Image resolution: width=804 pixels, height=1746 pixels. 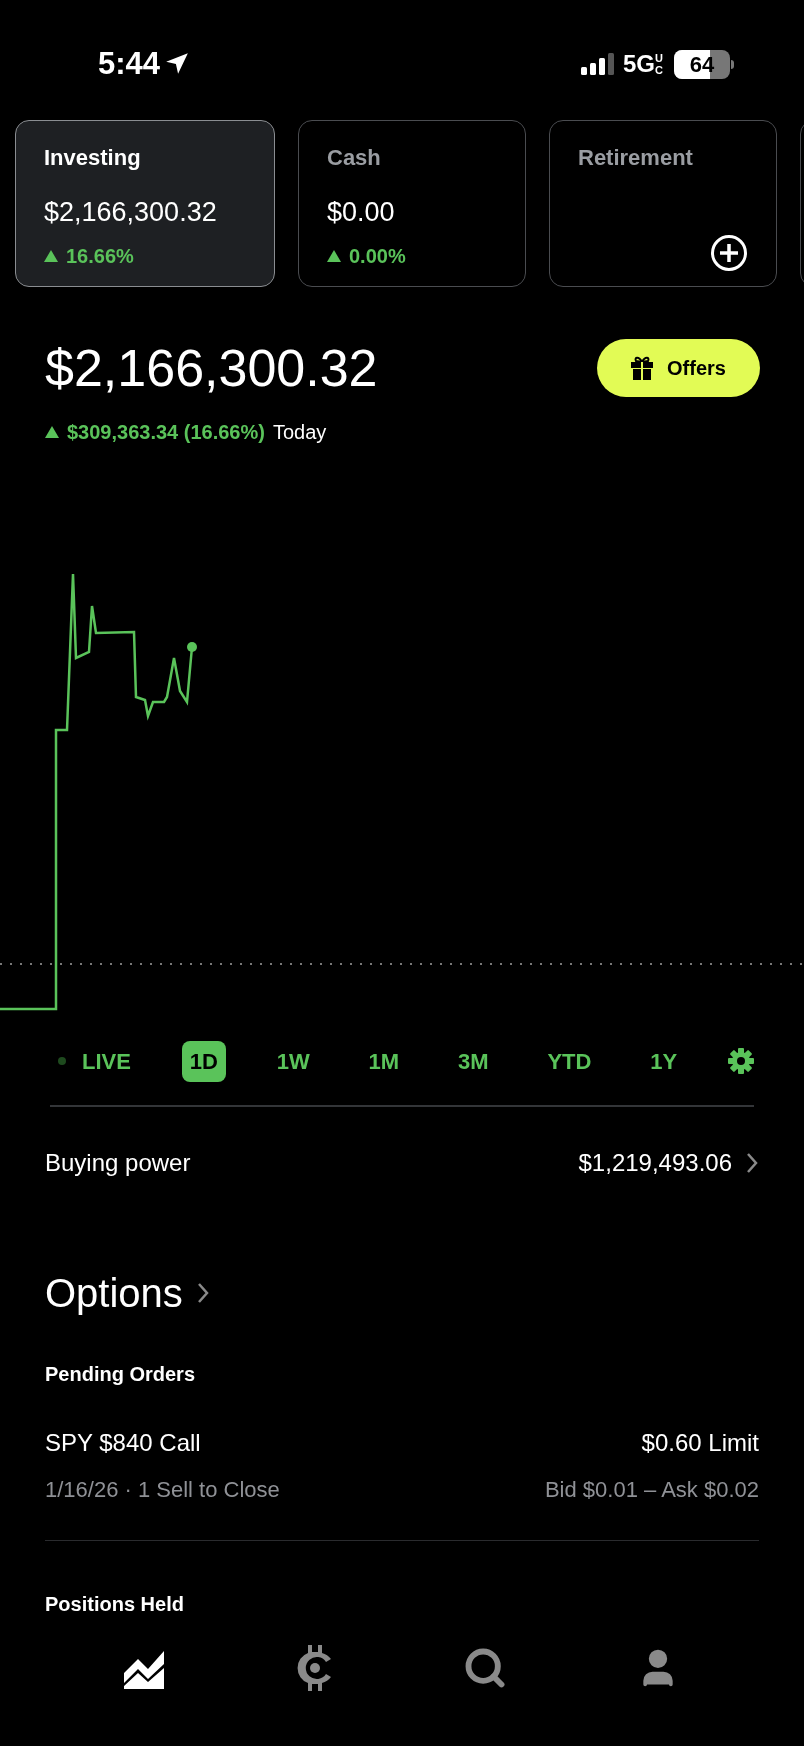 What do you see at coordinates (659, 64) in the screenshot?
I see `network-suffix: UC` at bounding box center [659, 64].